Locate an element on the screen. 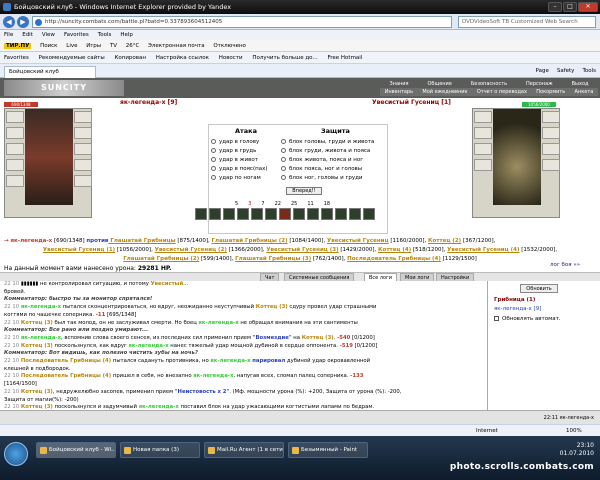 The width and height of the screenshot is (600, 480). toolbar-logo: ТИР.ПУ is located at coordinates (18, 46).